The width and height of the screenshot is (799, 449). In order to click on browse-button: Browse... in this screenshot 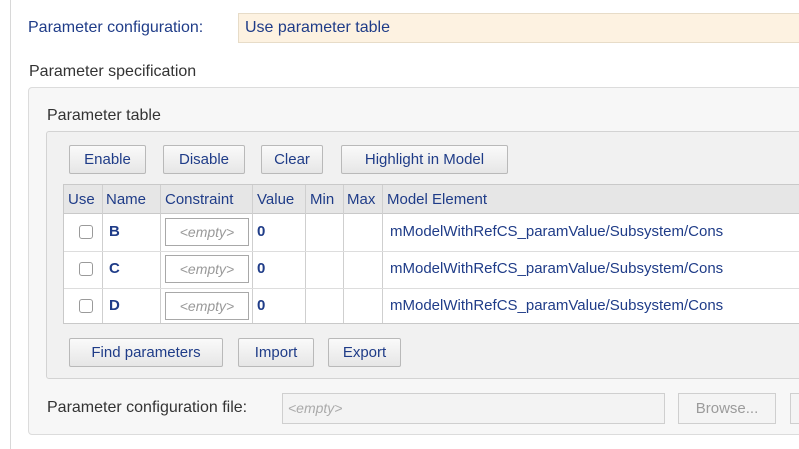, I will do `click(727, 408)`.